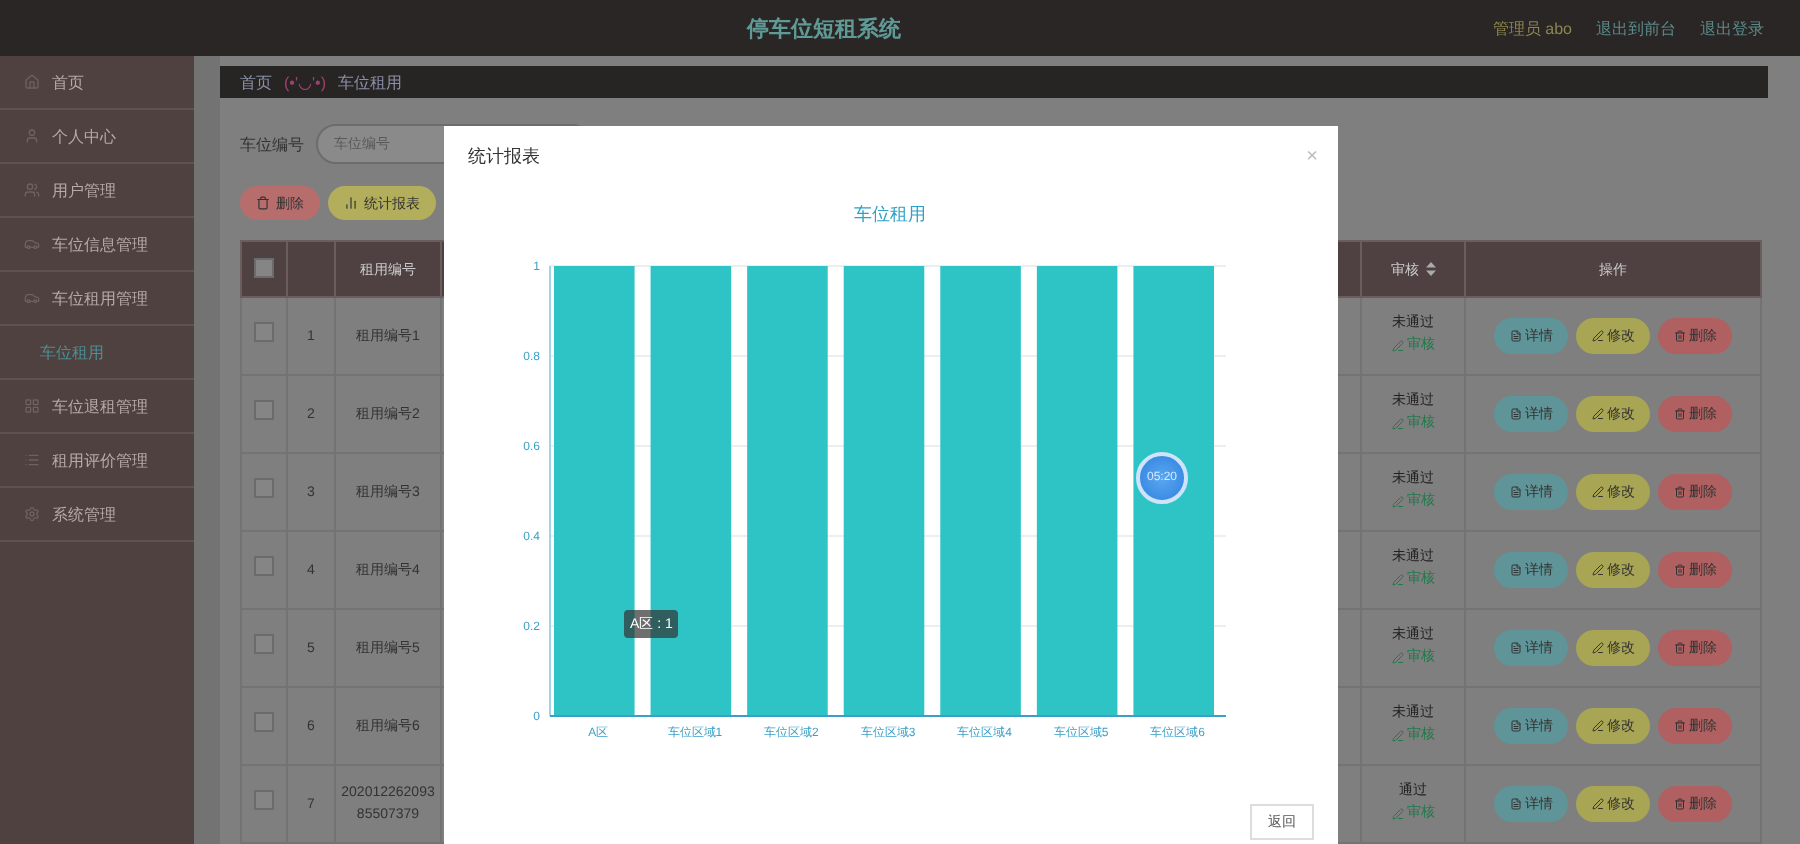  I want to click on search-label: 车位编号, so click(272, 144).